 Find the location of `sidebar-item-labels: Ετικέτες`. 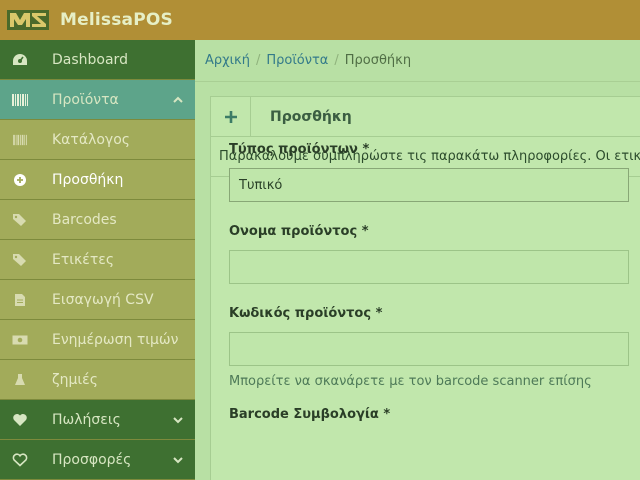

sidebar-item-labels: Ετικέτες is located at coordinates (97, 260).